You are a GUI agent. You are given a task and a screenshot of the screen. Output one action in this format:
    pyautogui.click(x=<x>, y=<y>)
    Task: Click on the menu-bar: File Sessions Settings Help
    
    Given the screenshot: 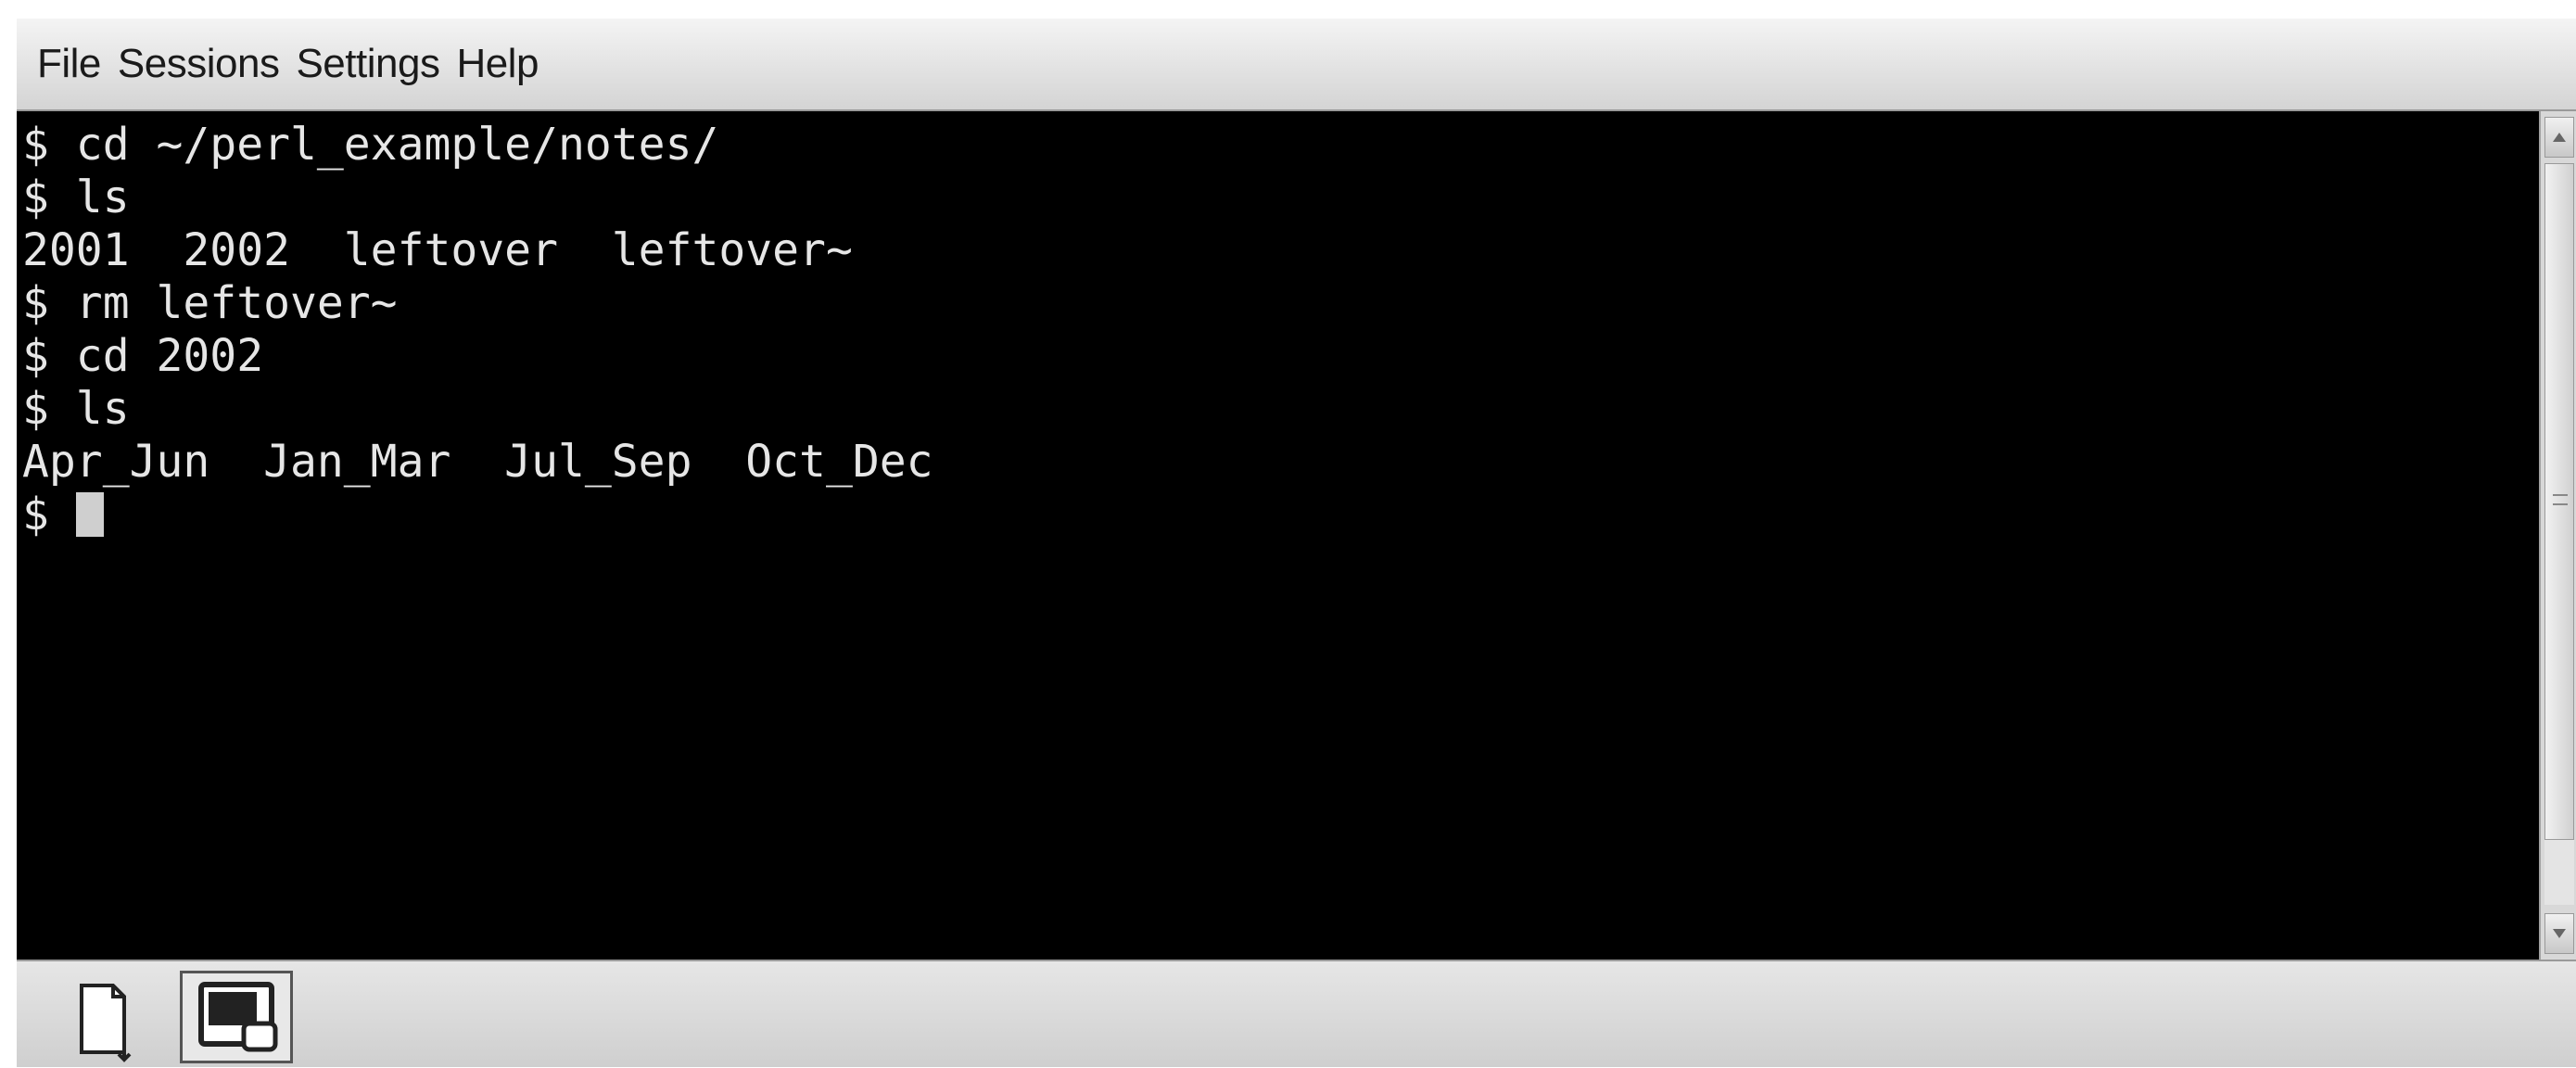 What is the action you would take?
    pyautogui.click(x=1296, y=65)
    